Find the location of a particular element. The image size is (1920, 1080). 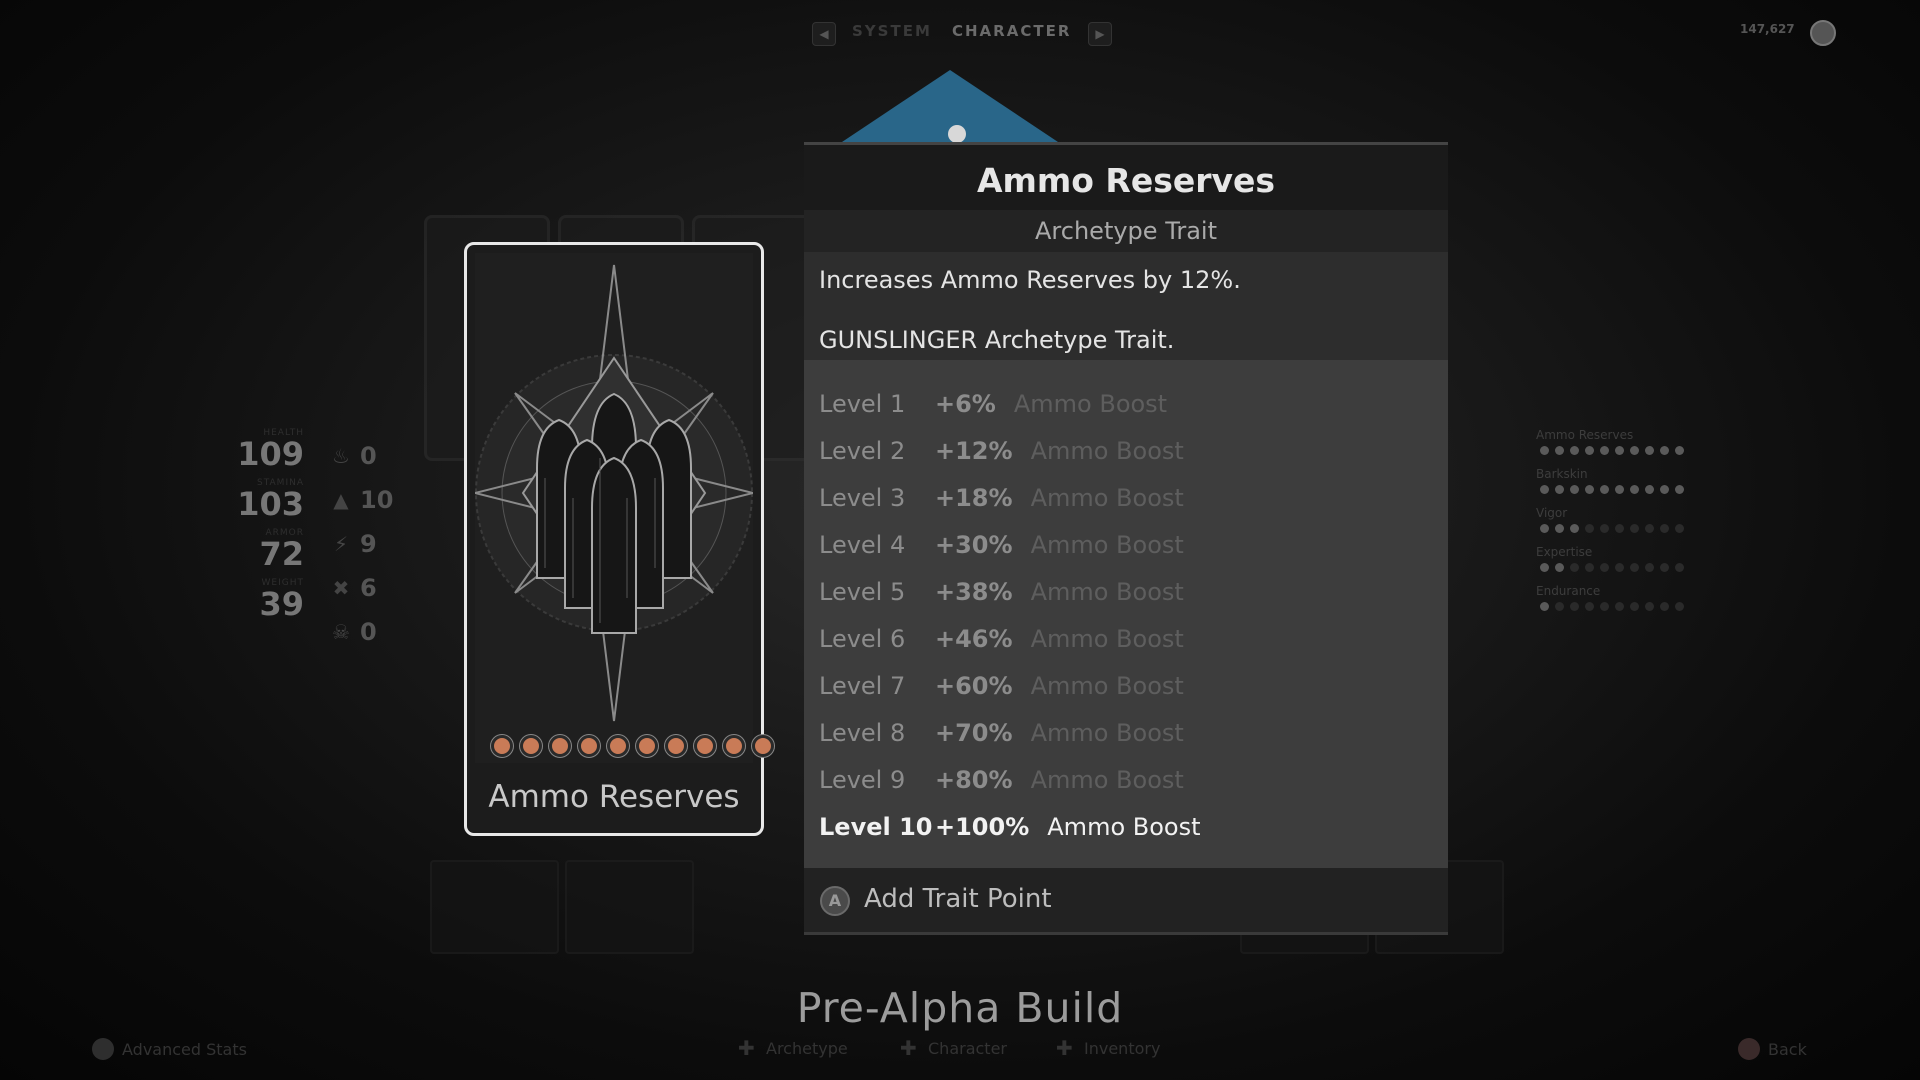

trait-row: Vigor is located at coordinates (1646, 519).